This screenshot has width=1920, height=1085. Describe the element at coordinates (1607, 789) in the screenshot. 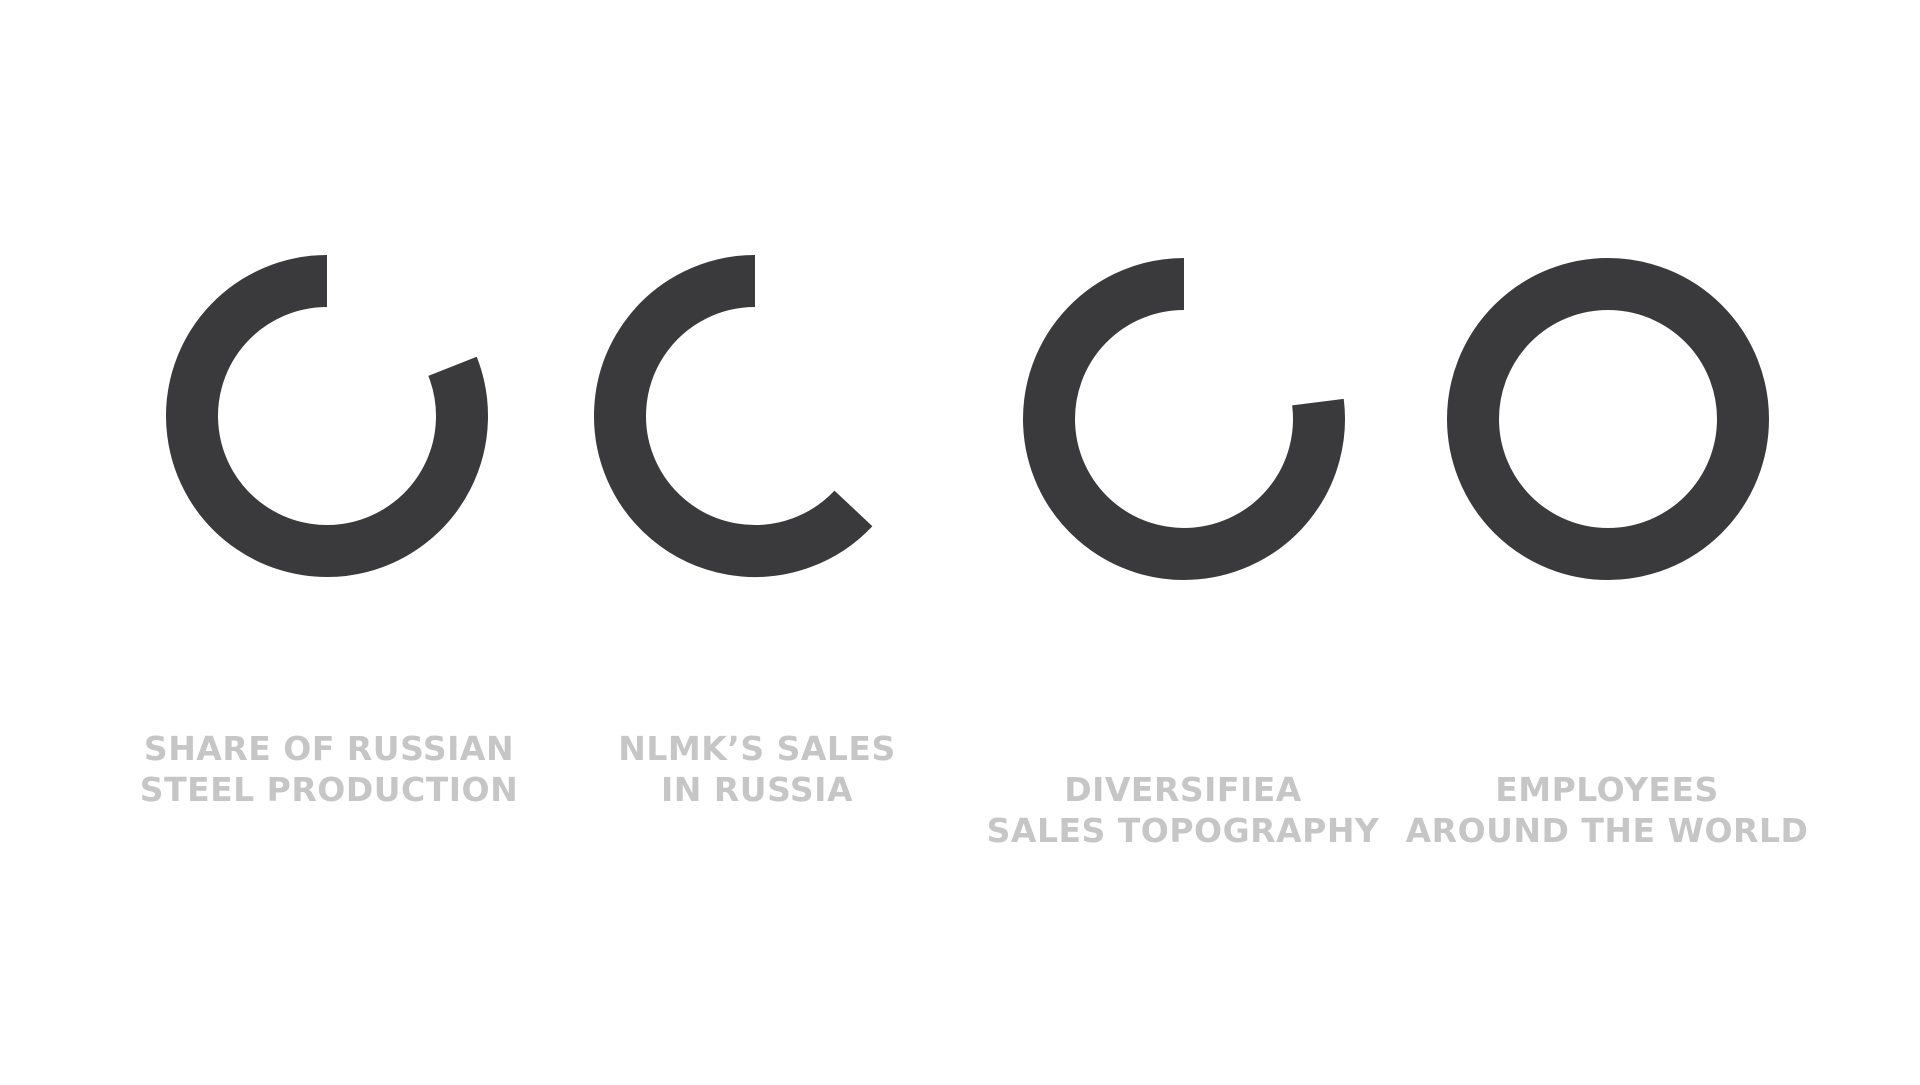

I see `caption-line: EMPLOYEES` at that location.